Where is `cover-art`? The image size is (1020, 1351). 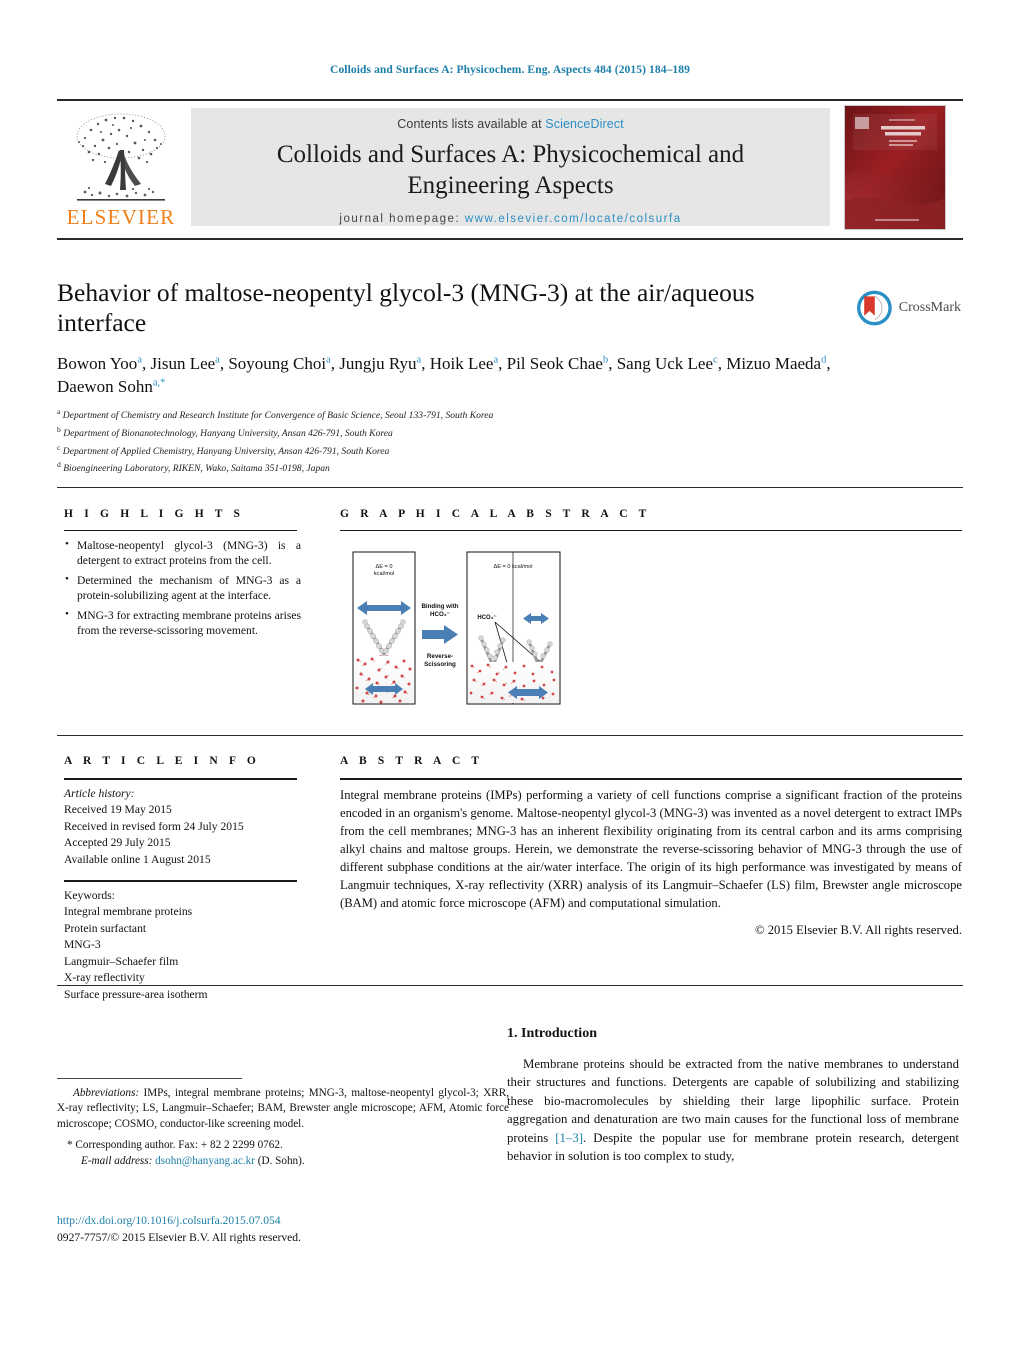
cover-art is located at coordinates (895, 167).